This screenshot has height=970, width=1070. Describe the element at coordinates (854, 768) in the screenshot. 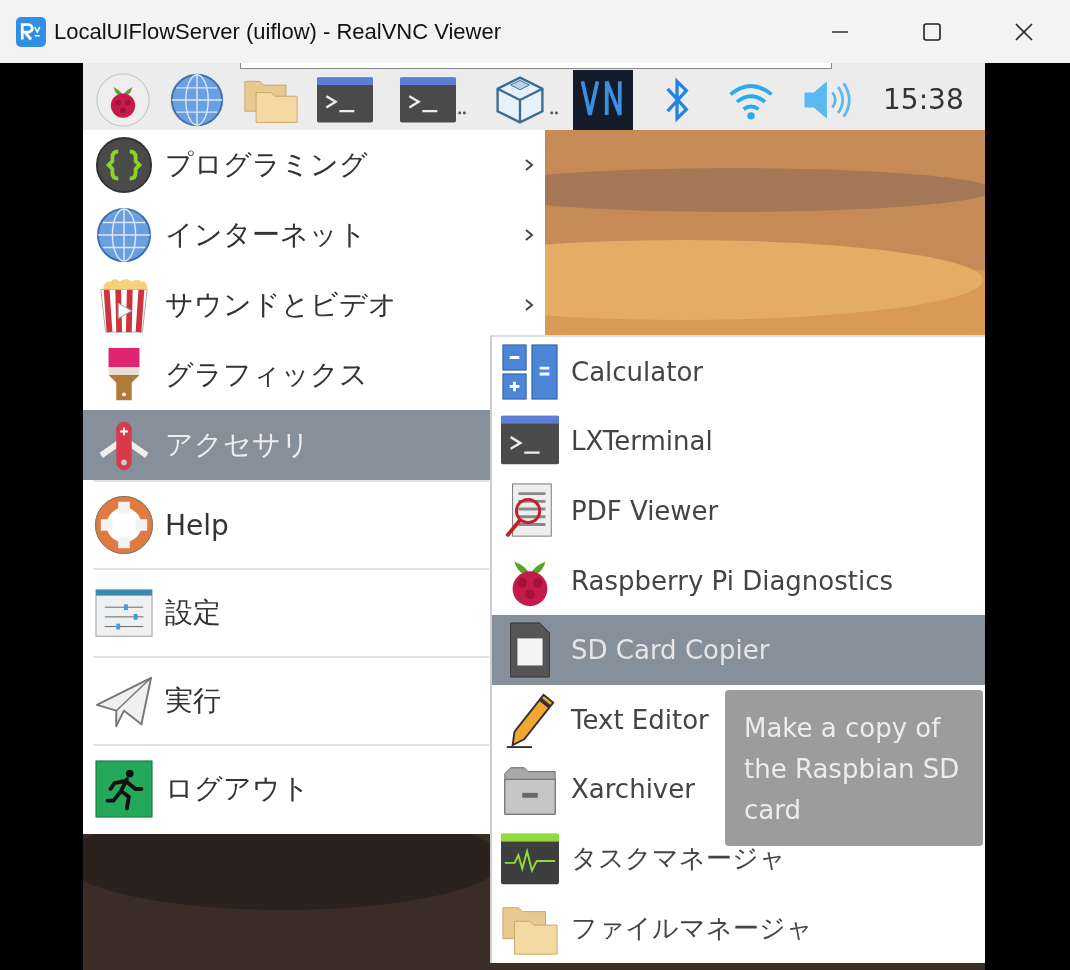

I see `tooltip: Make a copy of the Raspbian SD card` at that location.